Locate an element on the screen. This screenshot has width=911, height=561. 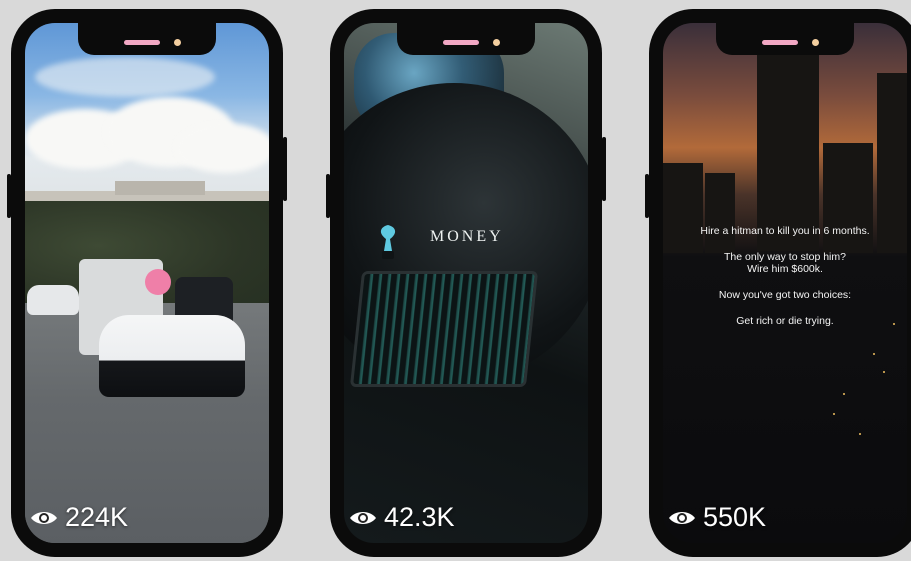
car-grille is located at coordinates (444, 329).